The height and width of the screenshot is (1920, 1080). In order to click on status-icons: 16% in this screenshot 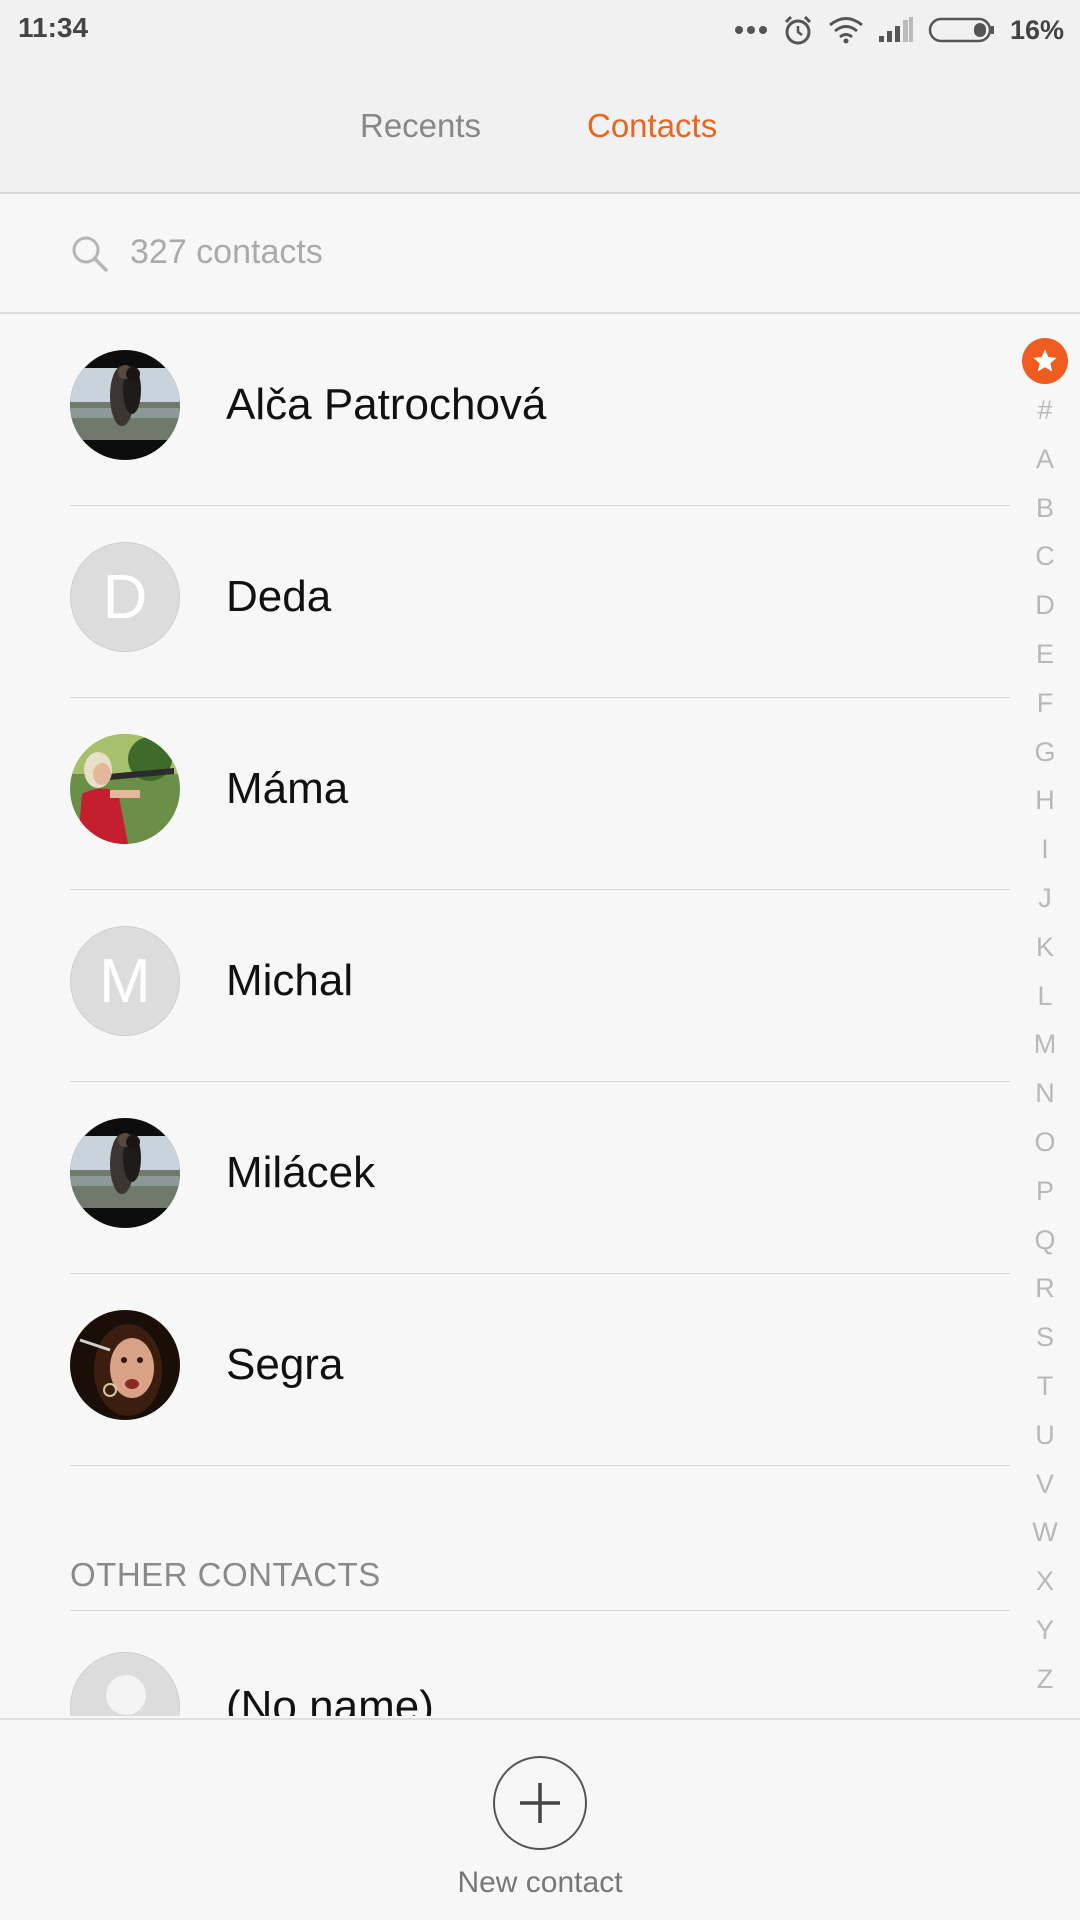, I will do `click(899, 30)`.